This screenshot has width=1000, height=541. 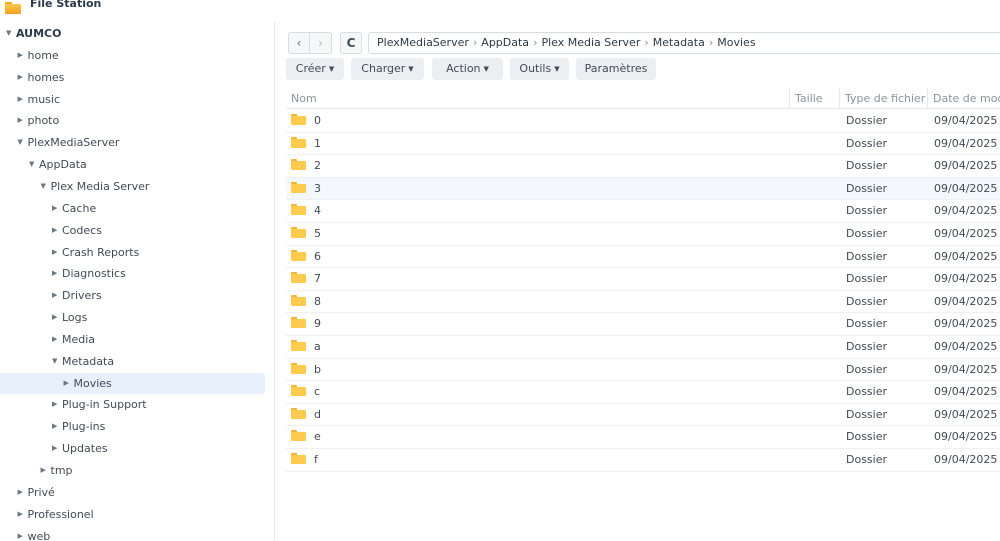 I want to click on sidebar-item-media: ▶ Media, so click(x=132, y=339).